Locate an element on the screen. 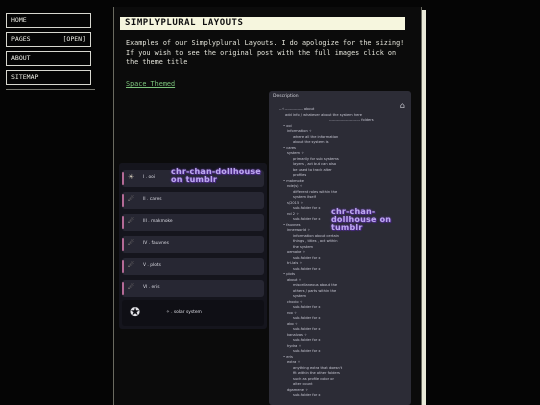  sidebar-item-label: IV . fauvnes is located at coordinates (156, 243).